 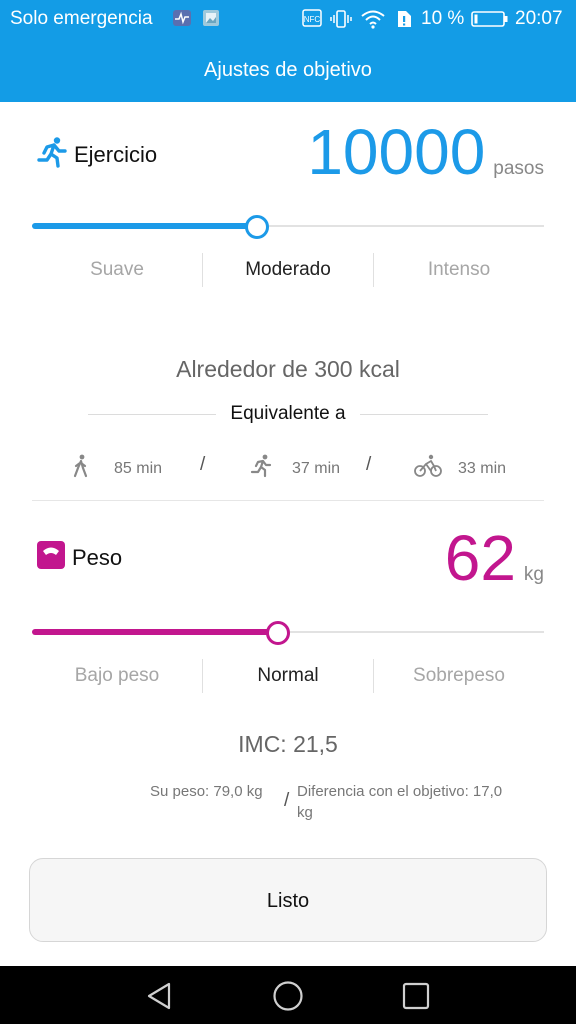 What do you see at coordinates (138, 468) in the screenshot?
I see `walking-minutes: 85 min` at bounding box center [138, 468].